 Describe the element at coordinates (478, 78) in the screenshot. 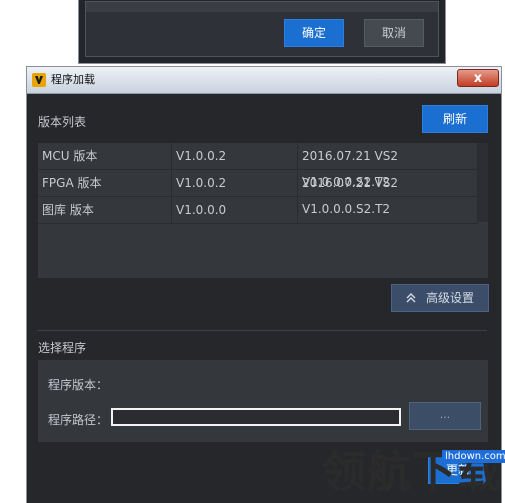

I see `close-button: x` at that location.